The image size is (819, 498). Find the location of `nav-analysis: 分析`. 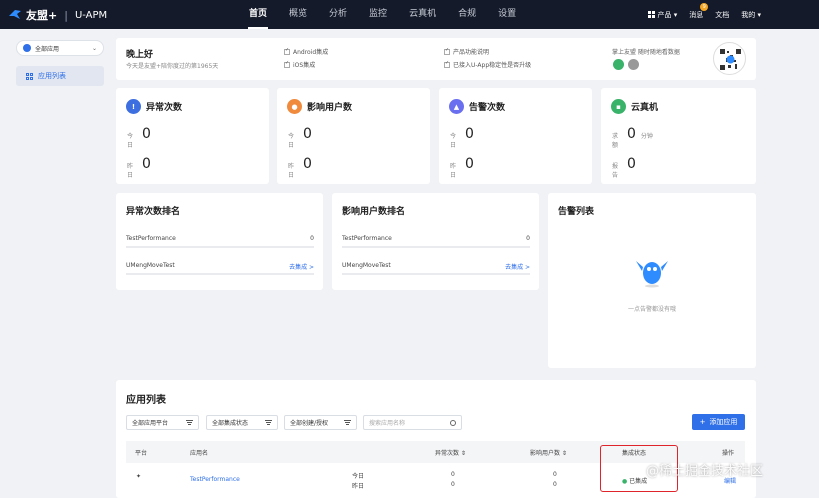

nav-analysis: 分析 is located at coordinates (338, 14).